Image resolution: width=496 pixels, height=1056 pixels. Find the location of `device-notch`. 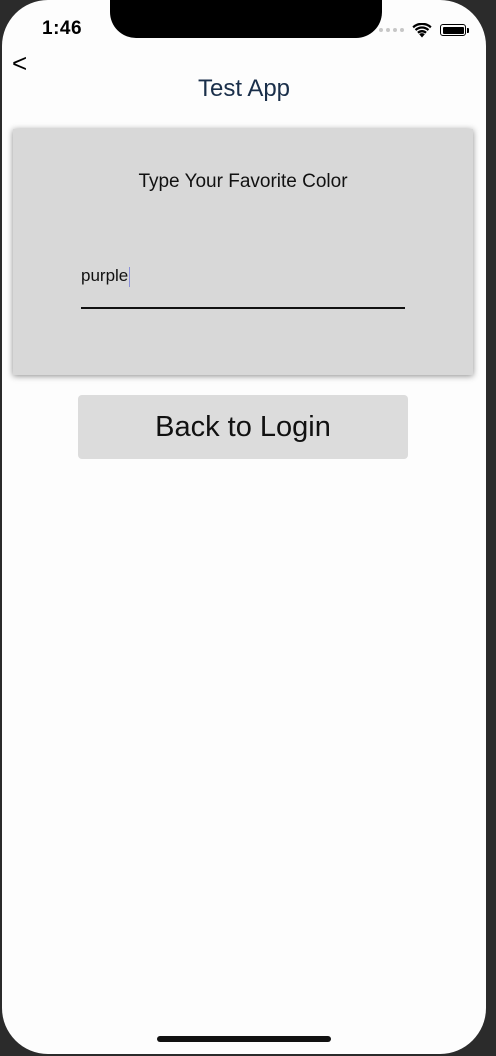

device-notch is located at coordinates (246, 19).